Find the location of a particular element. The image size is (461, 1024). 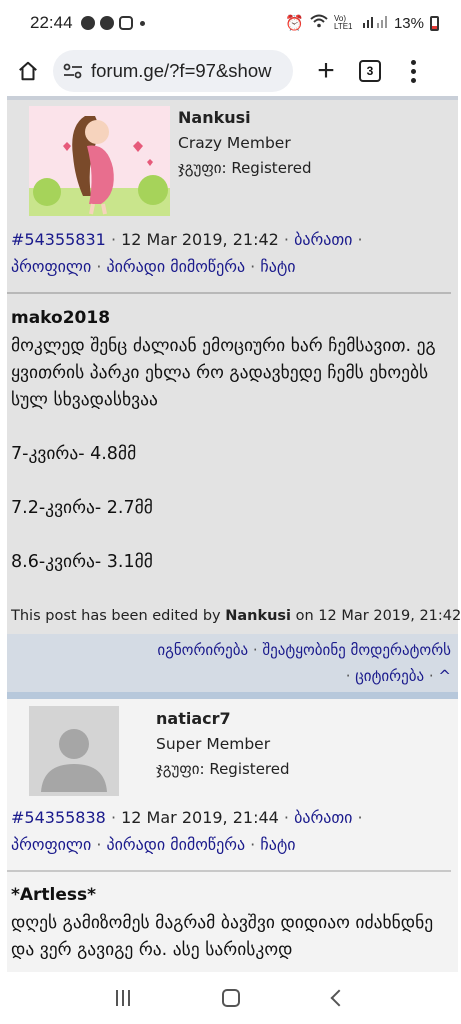

quote-link: ციტირება is located at coordinates (389, 676).